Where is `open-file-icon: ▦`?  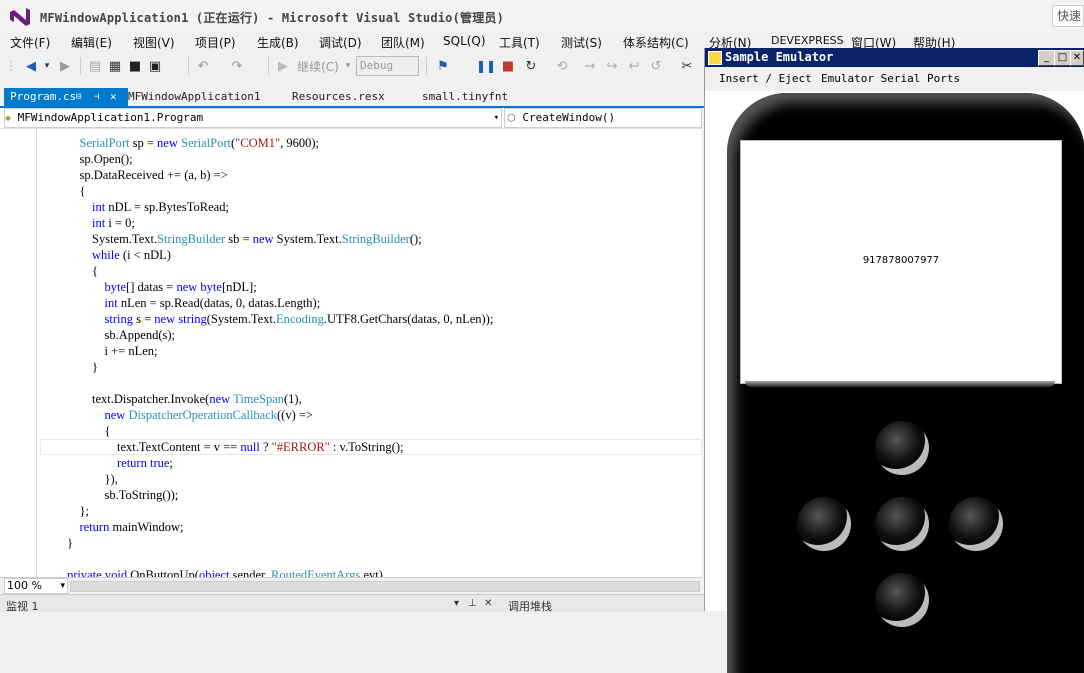
open-file-icon: ▦ is located at coordinates (115, 66).